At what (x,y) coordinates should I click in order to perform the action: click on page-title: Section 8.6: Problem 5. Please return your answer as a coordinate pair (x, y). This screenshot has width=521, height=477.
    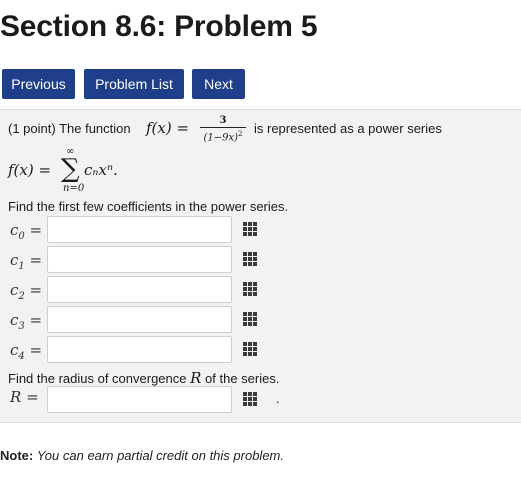
    Looking at the image, I should click on (159, 26).